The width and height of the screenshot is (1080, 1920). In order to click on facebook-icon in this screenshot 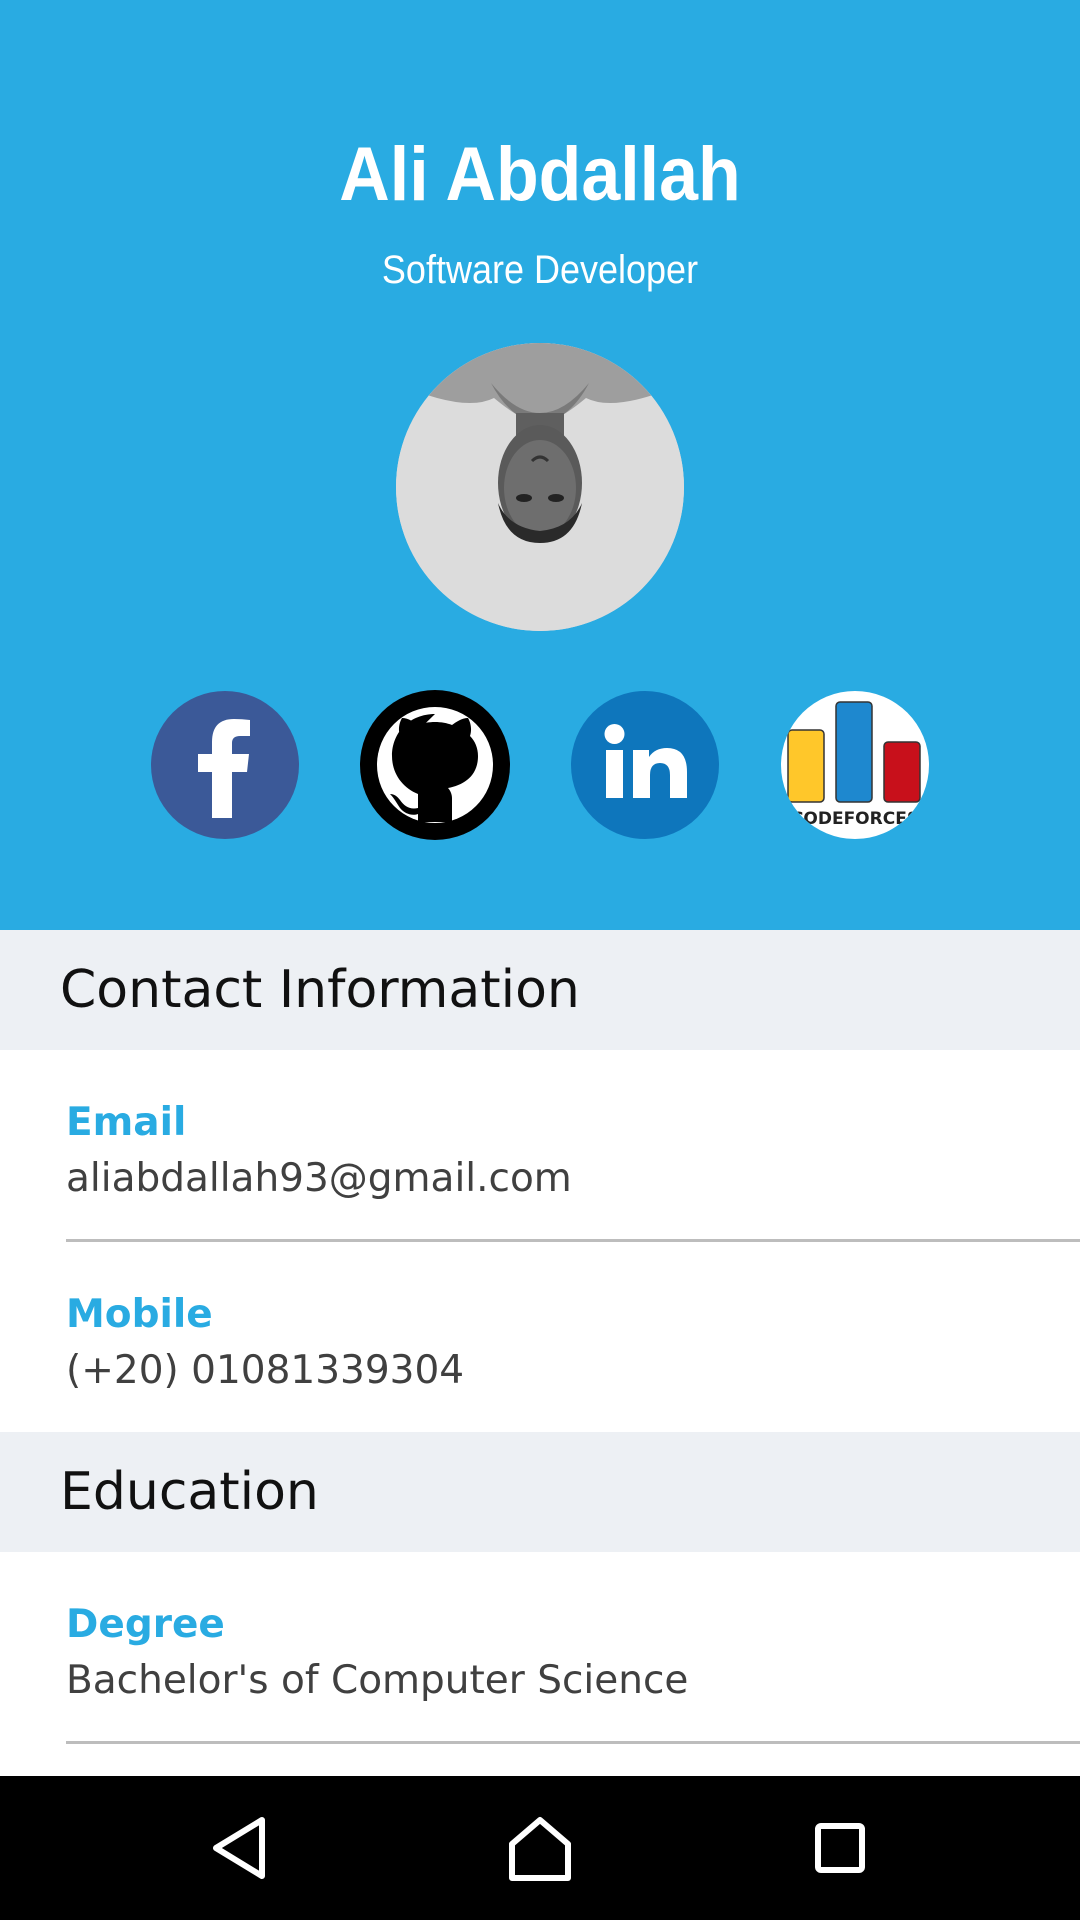, I will do `click(225, 765)`.